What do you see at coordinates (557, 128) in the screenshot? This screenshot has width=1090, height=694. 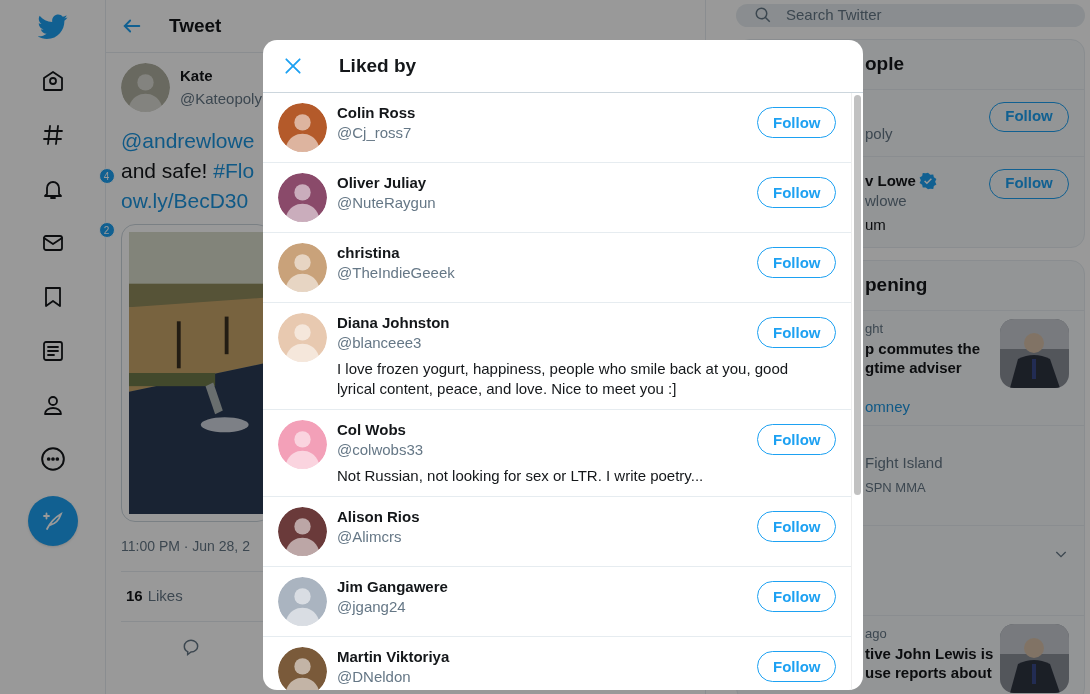 I see `user-row: Colin Ross @Cj_ross7 Follow` at bounding box center [557, 128].